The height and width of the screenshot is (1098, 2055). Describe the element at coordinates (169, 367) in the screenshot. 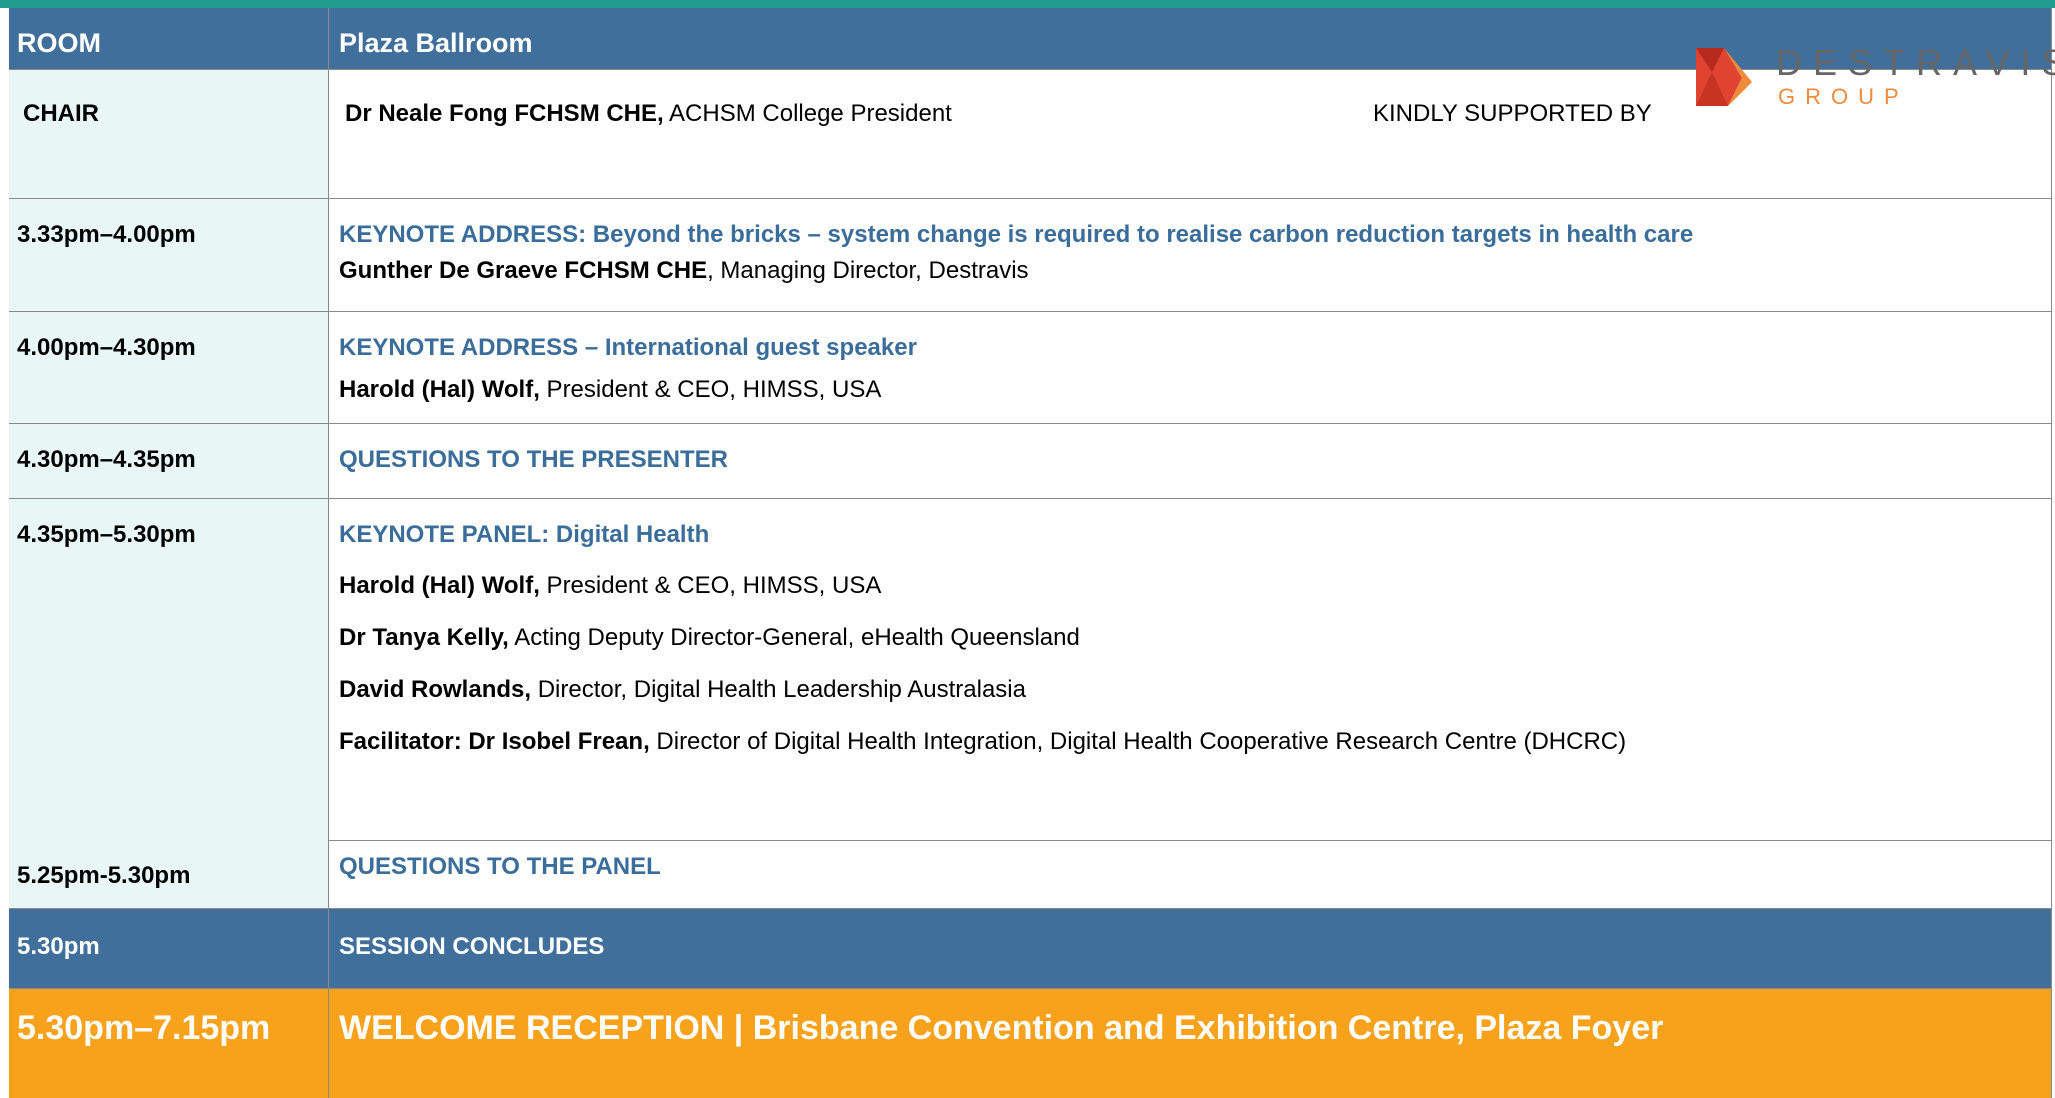

I see `session-time: 4.00pm–4.30pm` at that location.